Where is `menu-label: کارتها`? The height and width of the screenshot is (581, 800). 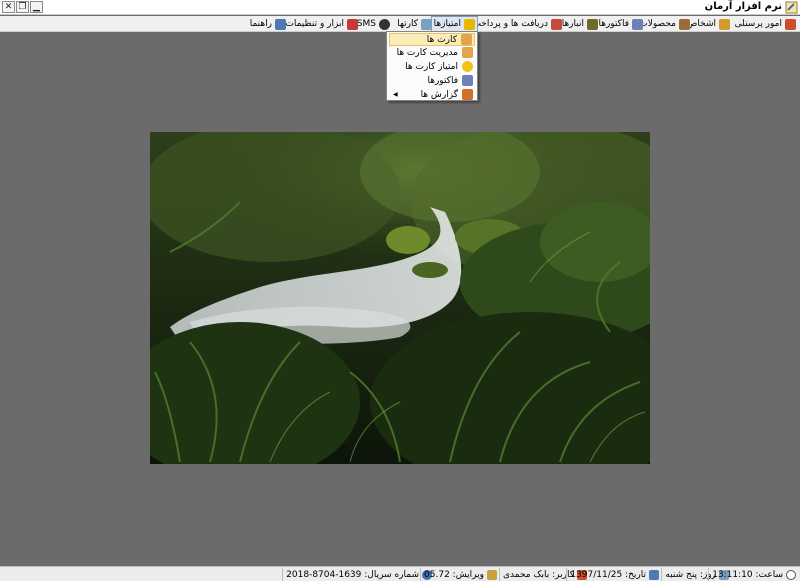
menu-label: کارتها is located at coordinates (407, 24).